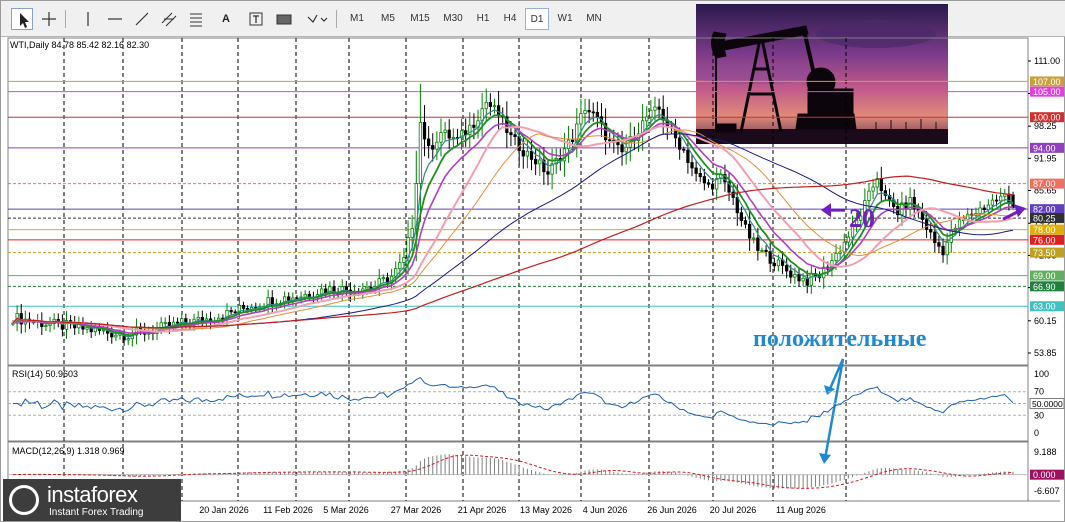 This screenshot has width=1065, height=522. I want to click on x-tick-label: 4 Jun 2026, so click(605, 510).